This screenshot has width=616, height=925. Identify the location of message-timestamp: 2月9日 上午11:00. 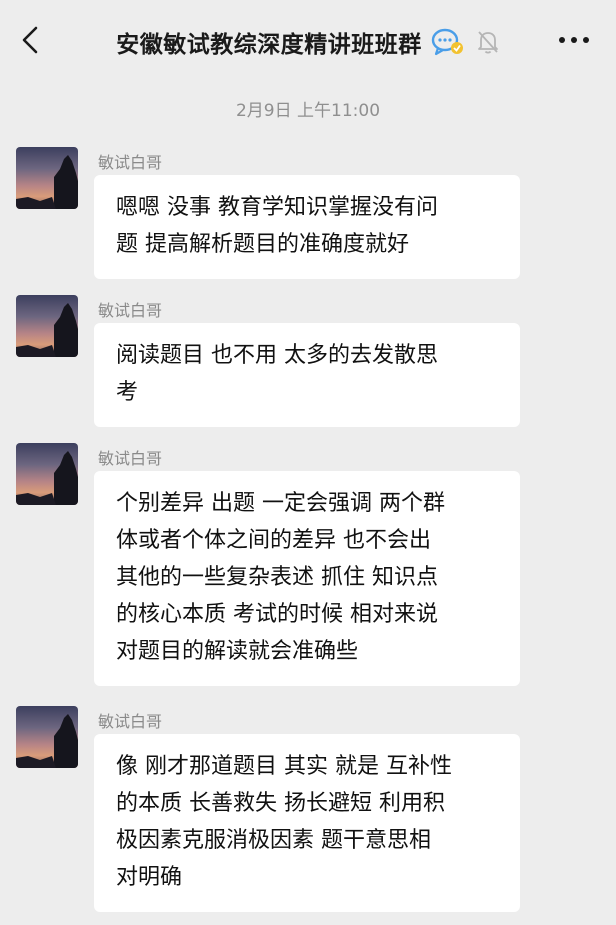
(308, 111).